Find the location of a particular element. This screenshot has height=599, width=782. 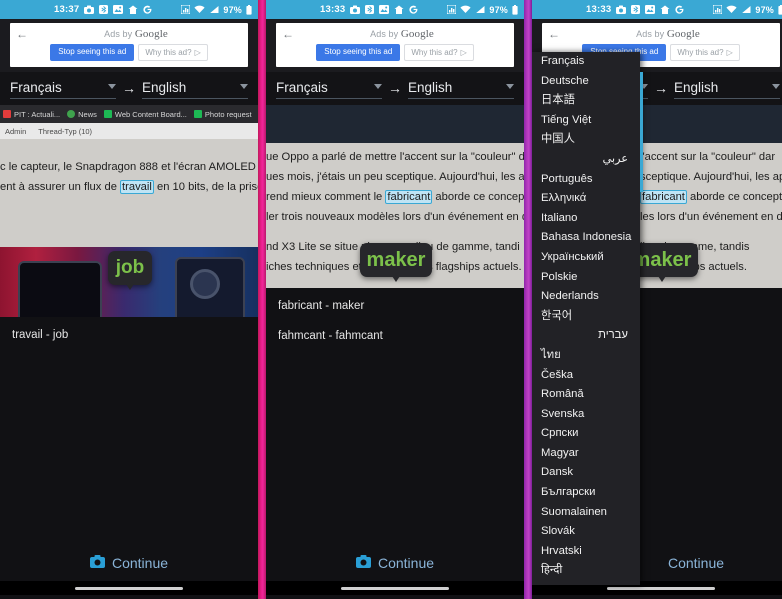

dropdown-item: Magyar is located at coordinates (586, 454).